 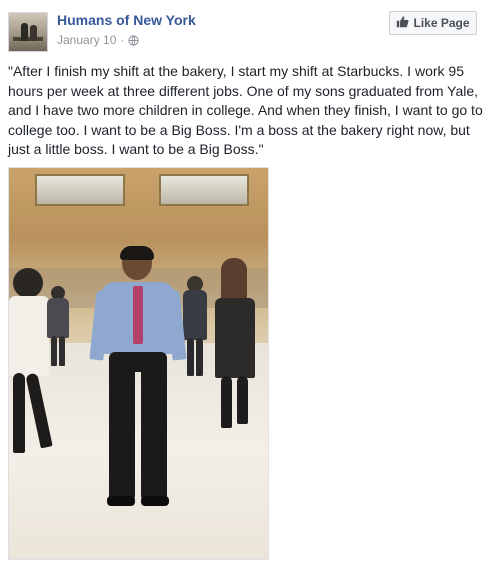 I want to click on post-meta: January 10 ·, so click(x=98, y=40).